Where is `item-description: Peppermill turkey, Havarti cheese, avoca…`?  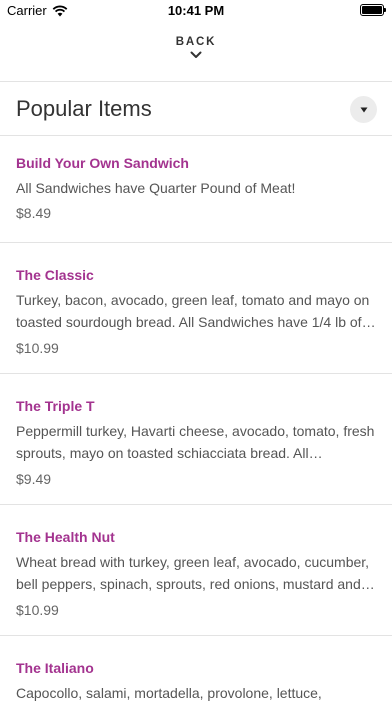 item-description: Peppermill turkey, Havarti cheese, avoca… is located at coordinates (195, 442).